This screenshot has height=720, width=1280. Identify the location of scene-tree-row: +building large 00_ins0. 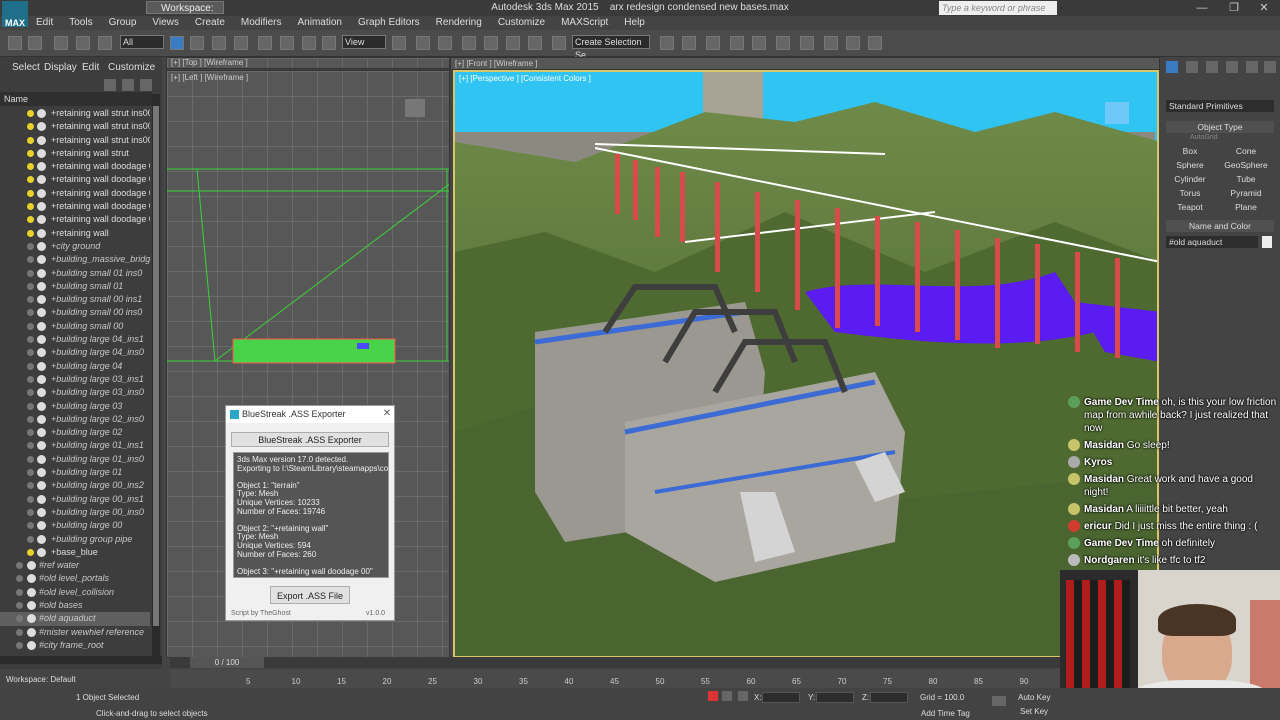
(75, 512).